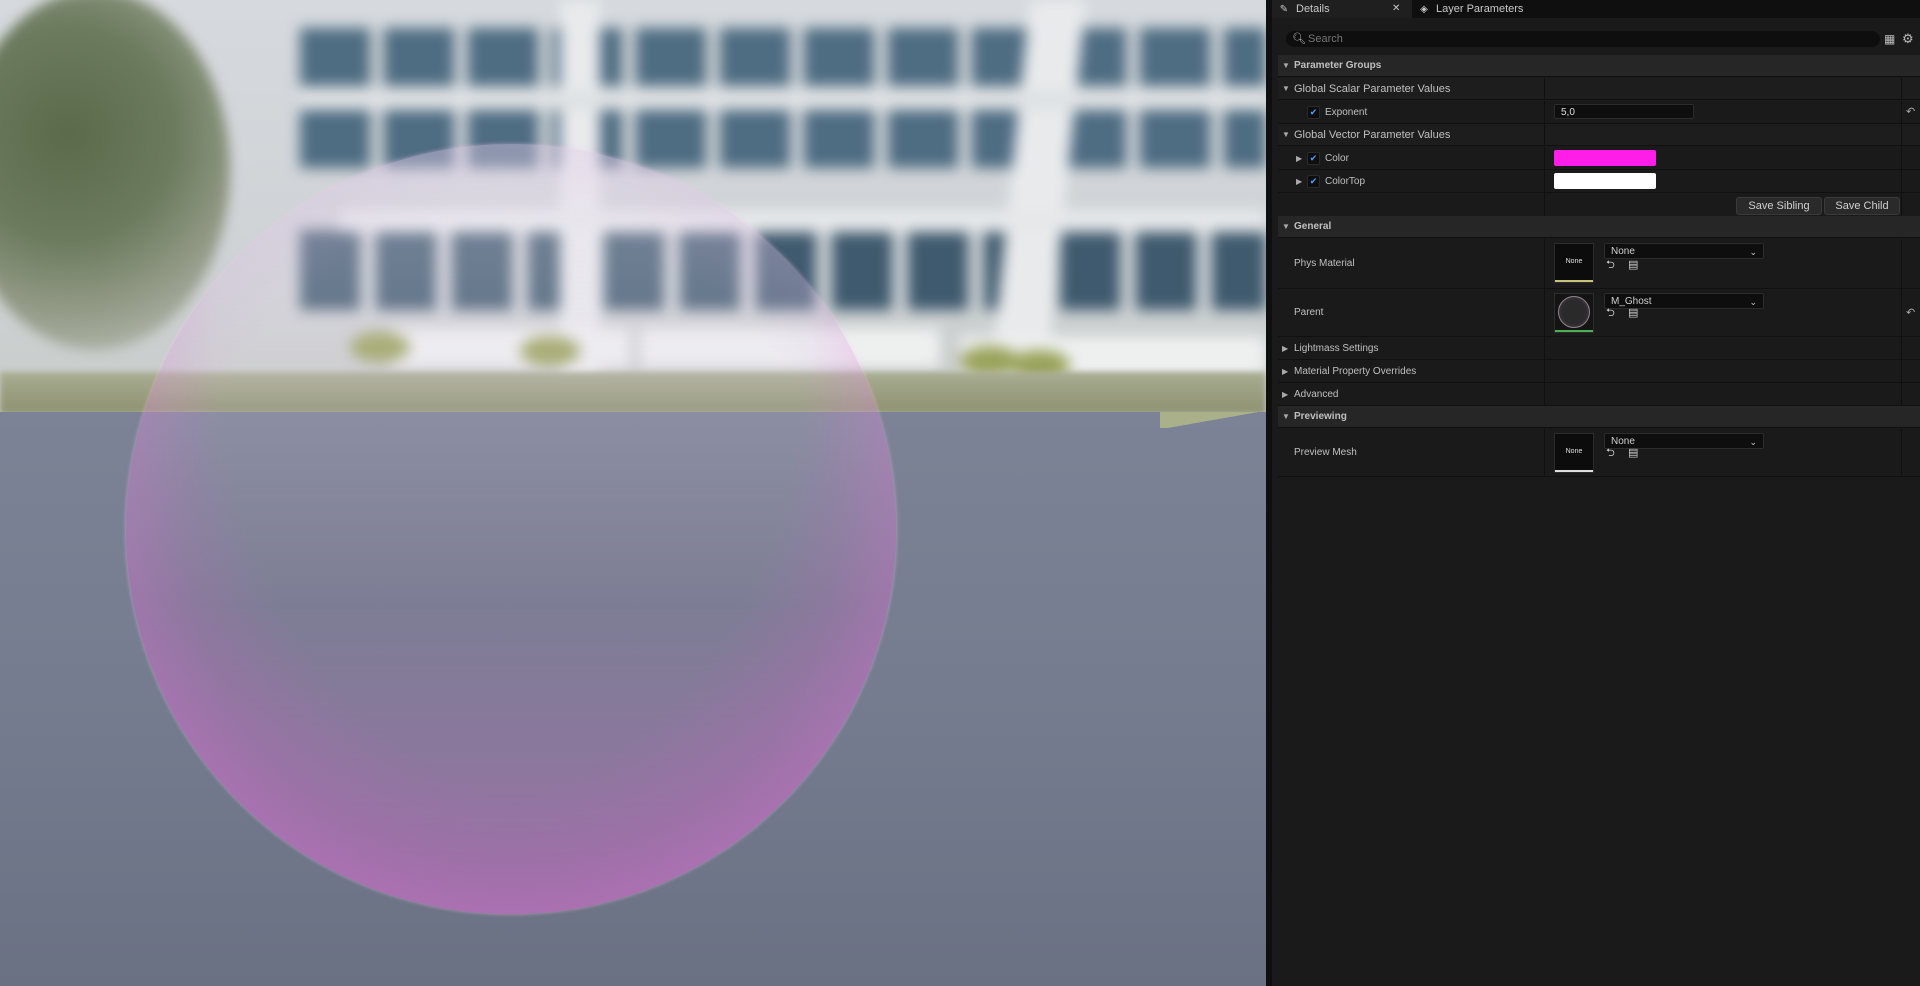 The width and height of the screenshot is (1920, 986). Describe the element at coordinates (1605, 181) in the screenshot. I see `colortop-swatch` at that location.